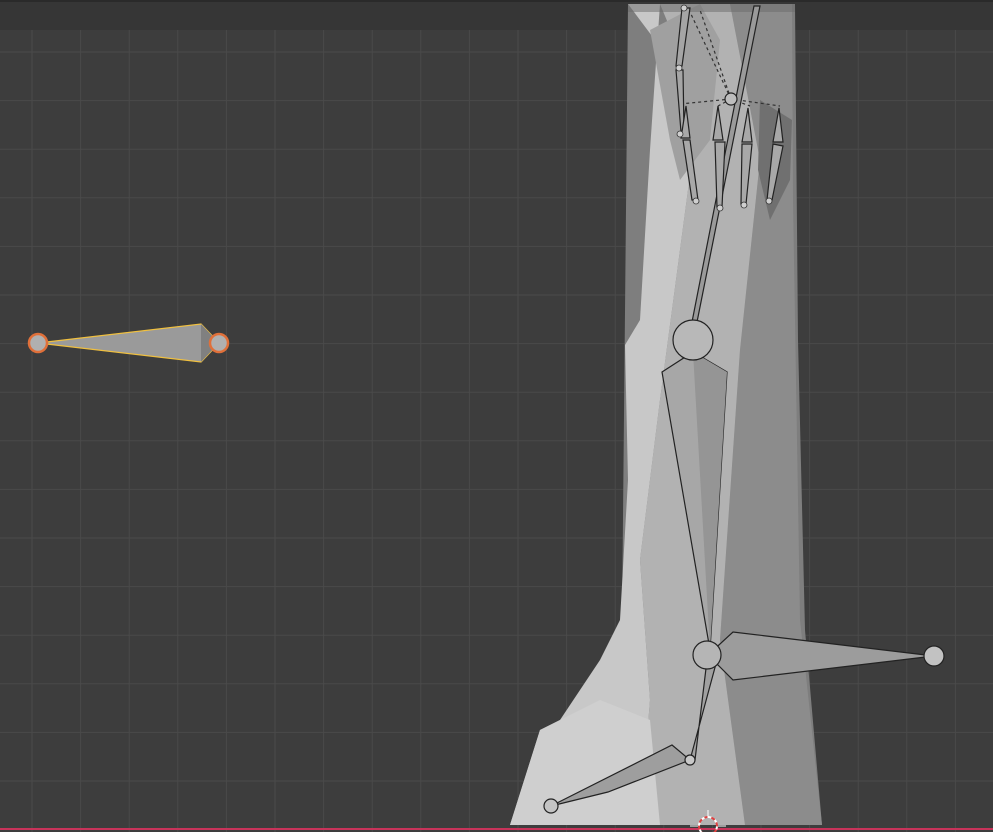 Image resolution: width=993 pixels, height=832 pixels. Describe the element at coordinates (711, 8) in the screenshot. I see `mesh-top-shade` at that location.